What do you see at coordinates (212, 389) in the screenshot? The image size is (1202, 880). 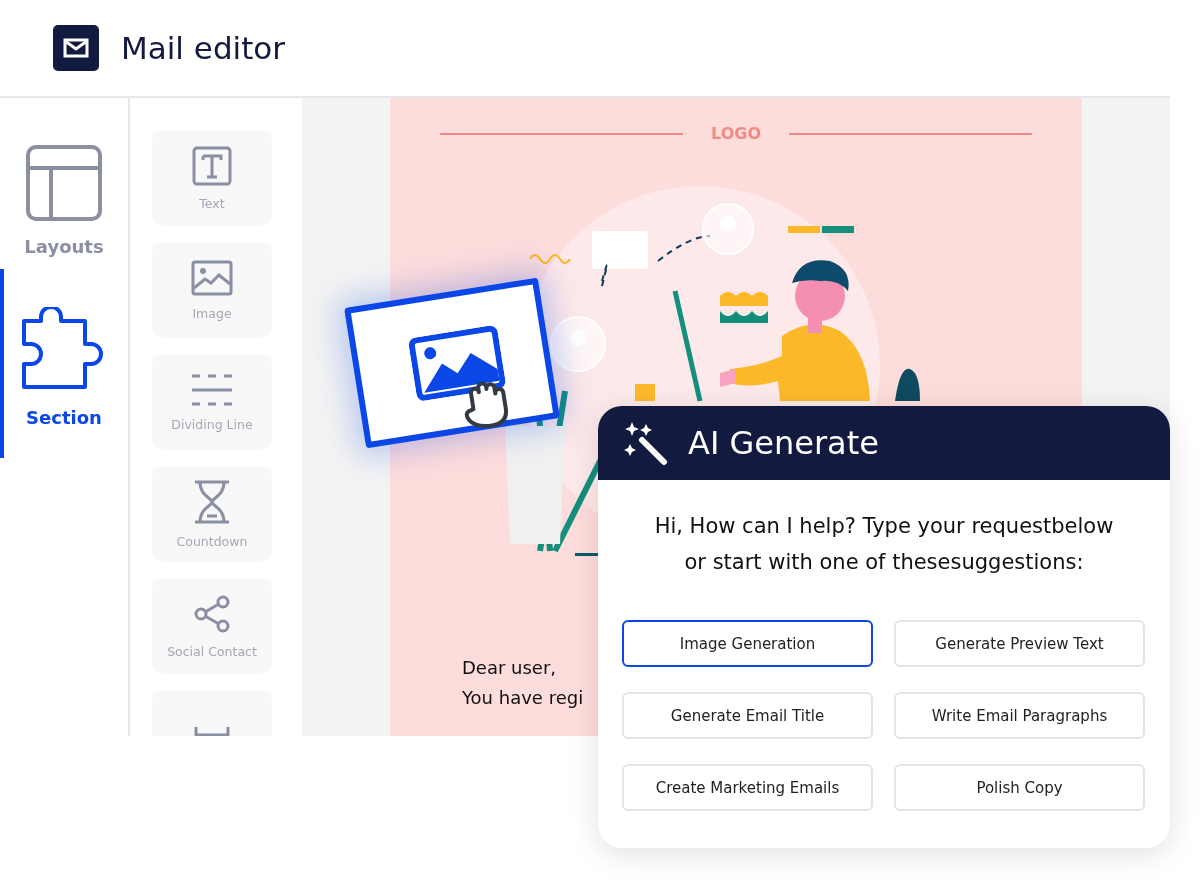 I see `divider-icon` at bounding box center [212, 389].